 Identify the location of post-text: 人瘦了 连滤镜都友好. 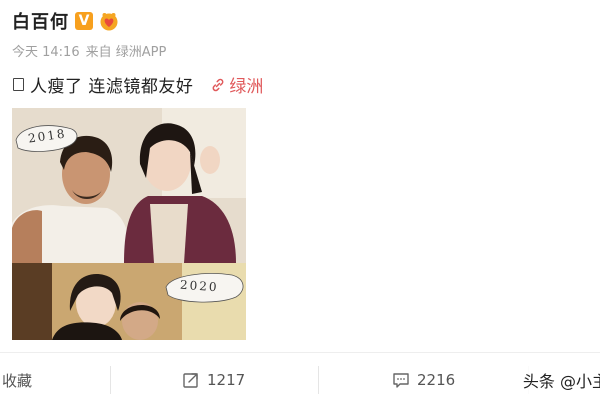
(112, 87).